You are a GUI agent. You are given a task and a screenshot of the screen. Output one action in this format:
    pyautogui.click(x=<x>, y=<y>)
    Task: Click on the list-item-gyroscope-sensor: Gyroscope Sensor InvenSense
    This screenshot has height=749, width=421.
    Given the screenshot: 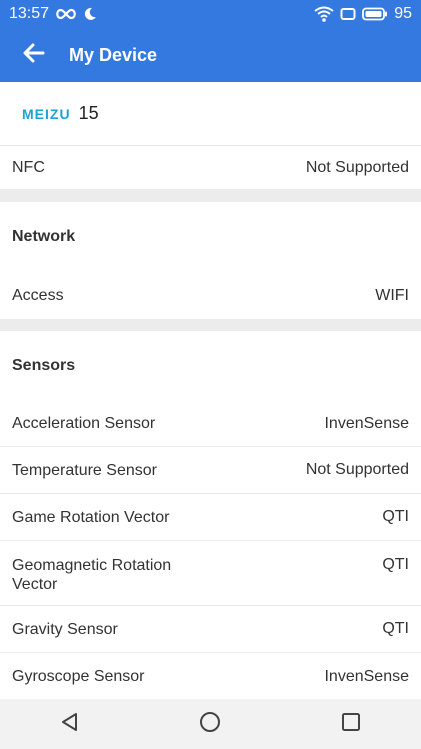 What is the action you would take?
    pyautogui.click(x=210, y=676)
    